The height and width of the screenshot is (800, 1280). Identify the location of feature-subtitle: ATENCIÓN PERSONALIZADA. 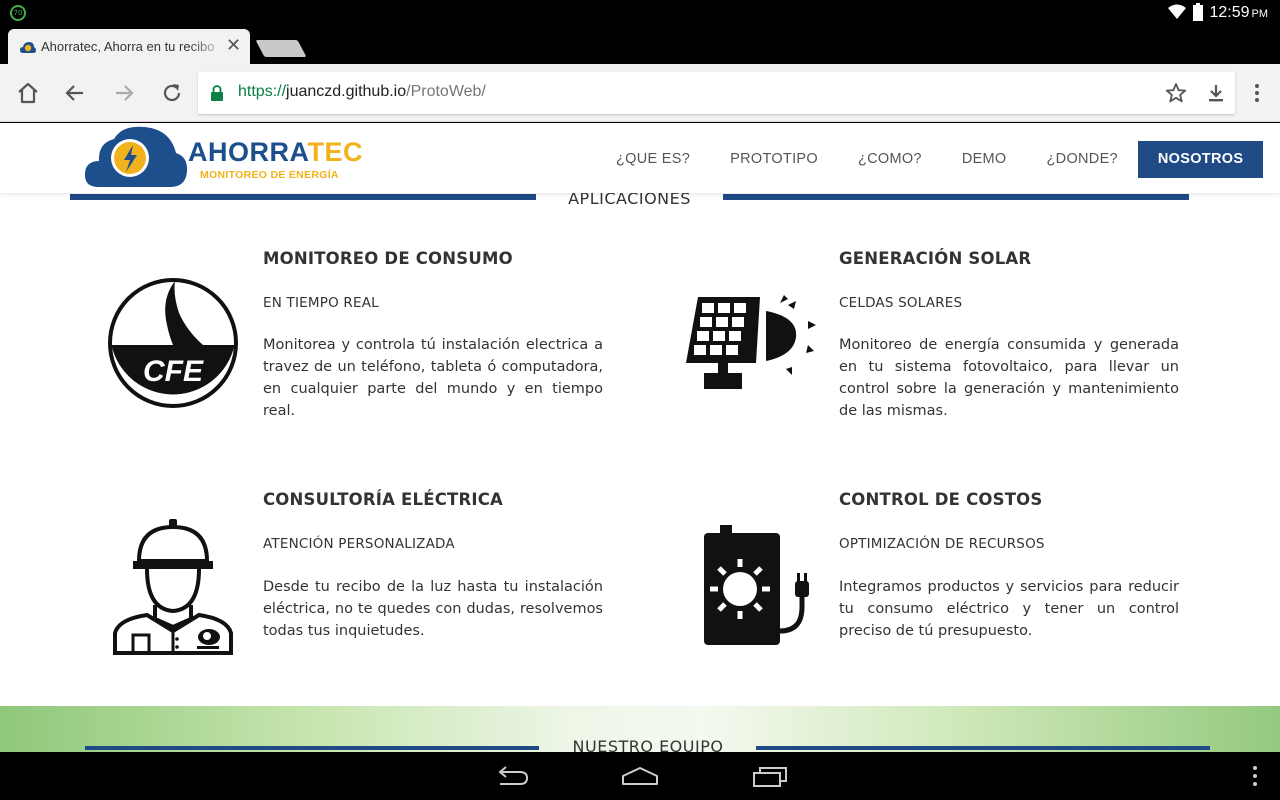
(359, 544).